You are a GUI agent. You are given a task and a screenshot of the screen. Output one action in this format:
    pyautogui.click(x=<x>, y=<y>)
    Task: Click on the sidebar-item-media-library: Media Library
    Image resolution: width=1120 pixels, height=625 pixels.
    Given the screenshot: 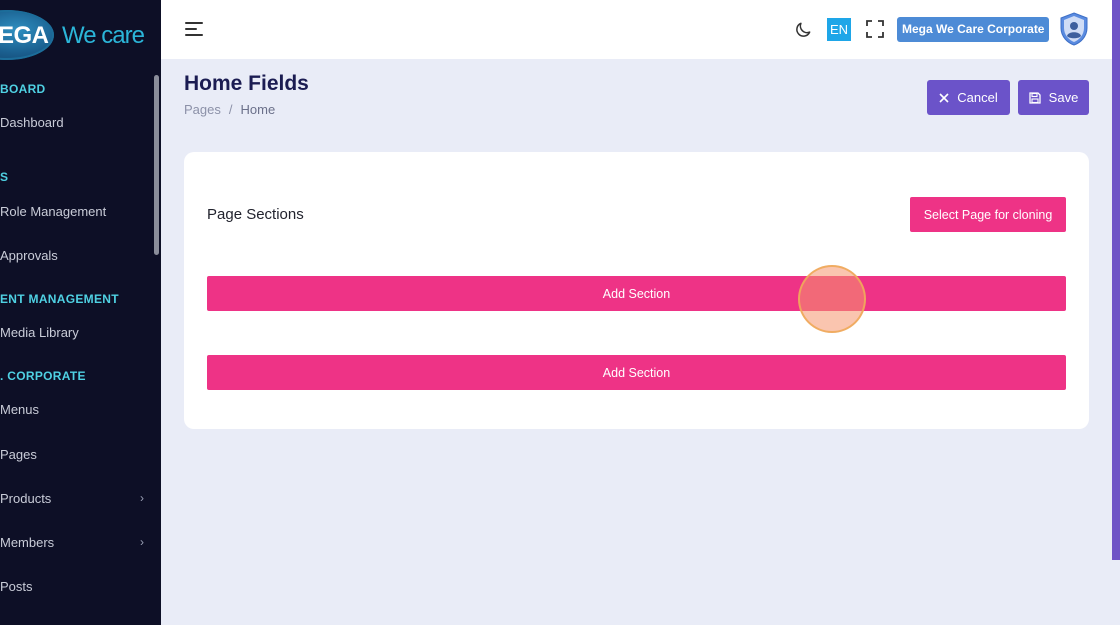 What is the action you would take?
    pyautogui.click(x=75, y=332)
    